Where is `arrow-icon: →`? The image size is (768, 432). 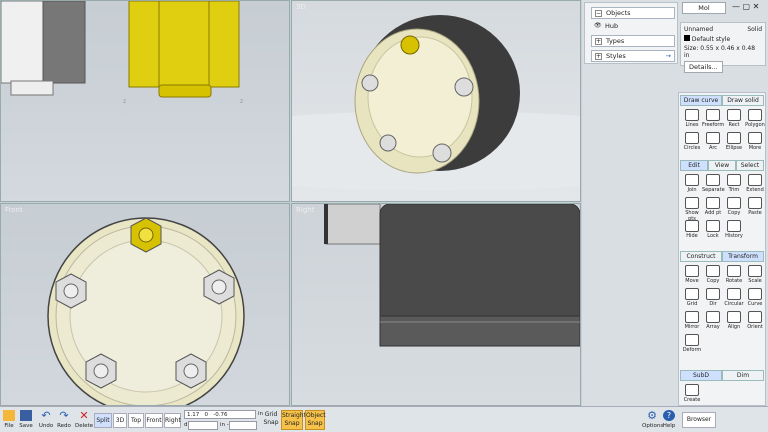 arrow-icon: → is located at coordinates (668, 56).